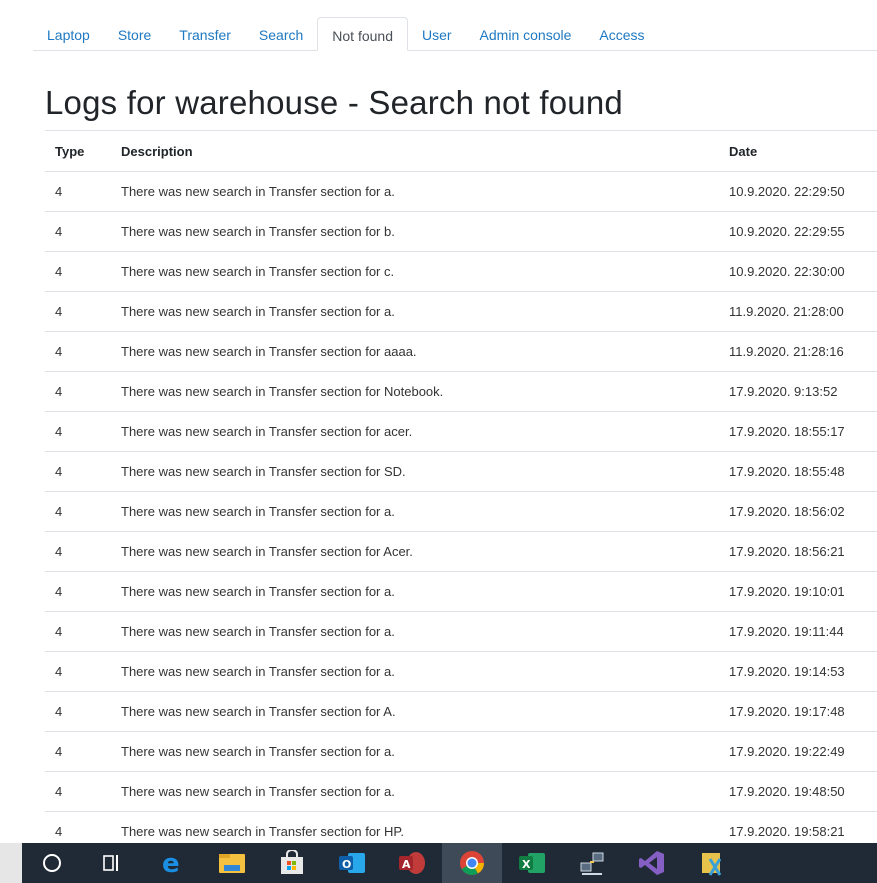 The width and height of the screenshot is (877, 883). Describe the element at coordinates (652, 863) in the screenshot. I see `visual-studio-icon` at that location.